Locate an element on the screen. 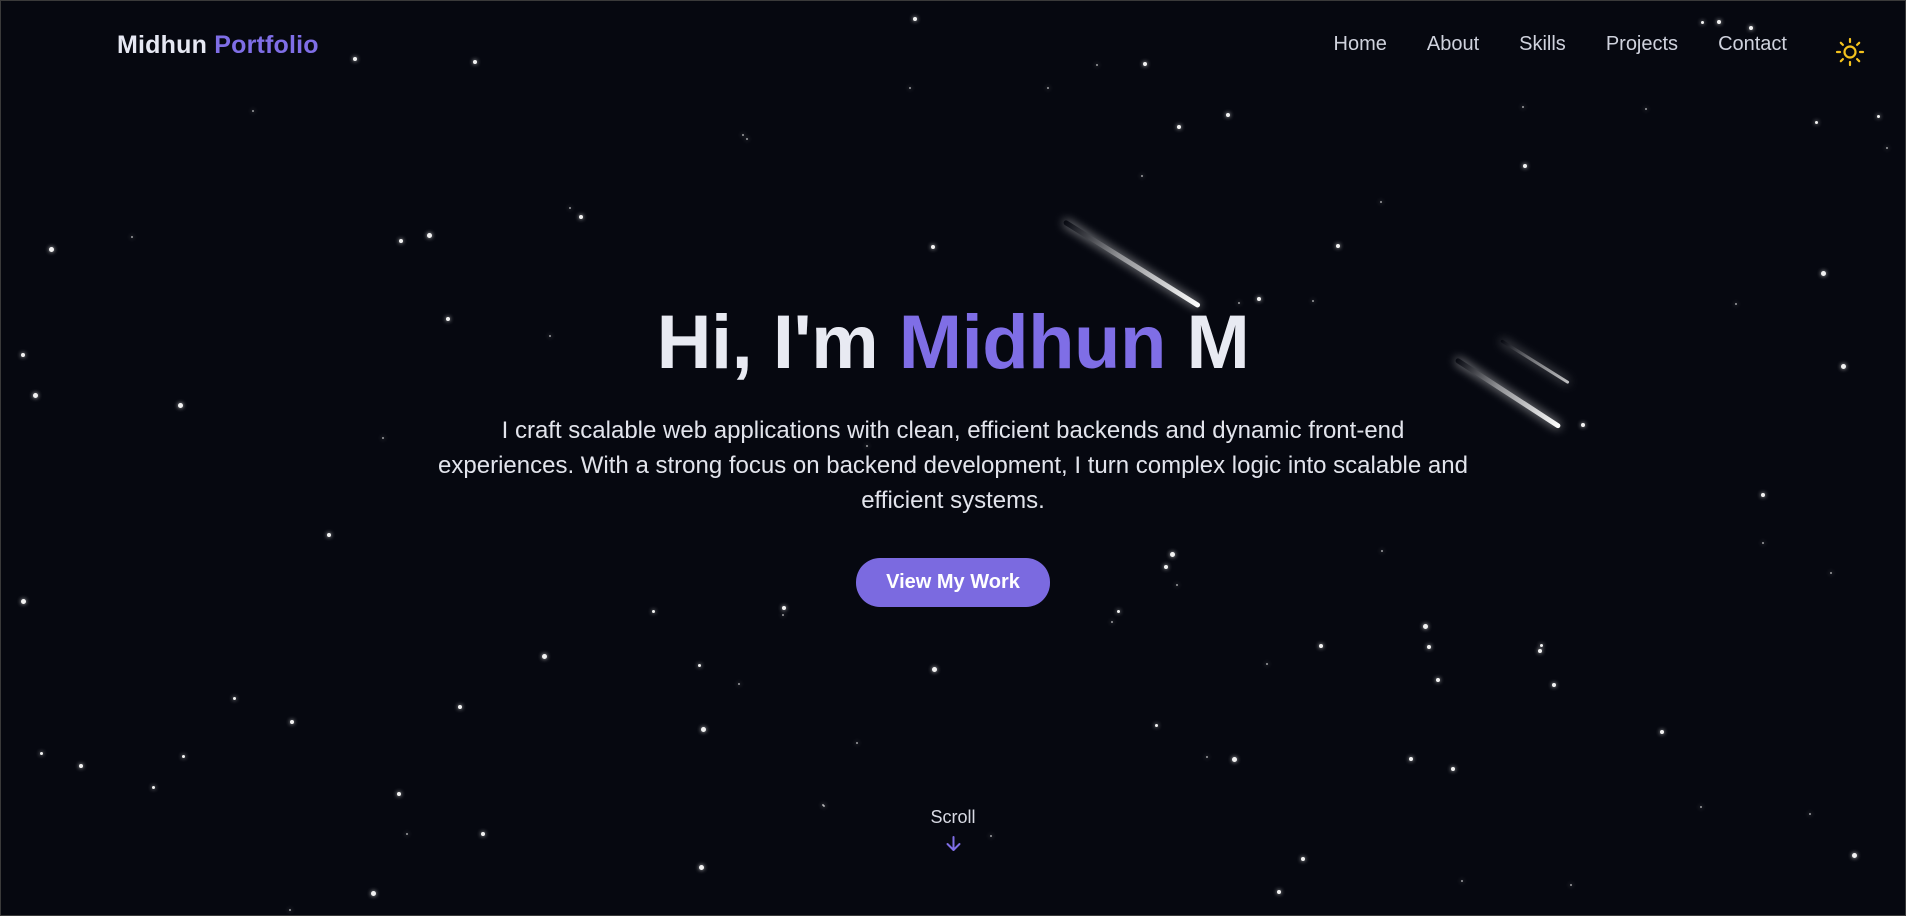  scroll-indicator: Scroll is located at coordinates (953, 830).